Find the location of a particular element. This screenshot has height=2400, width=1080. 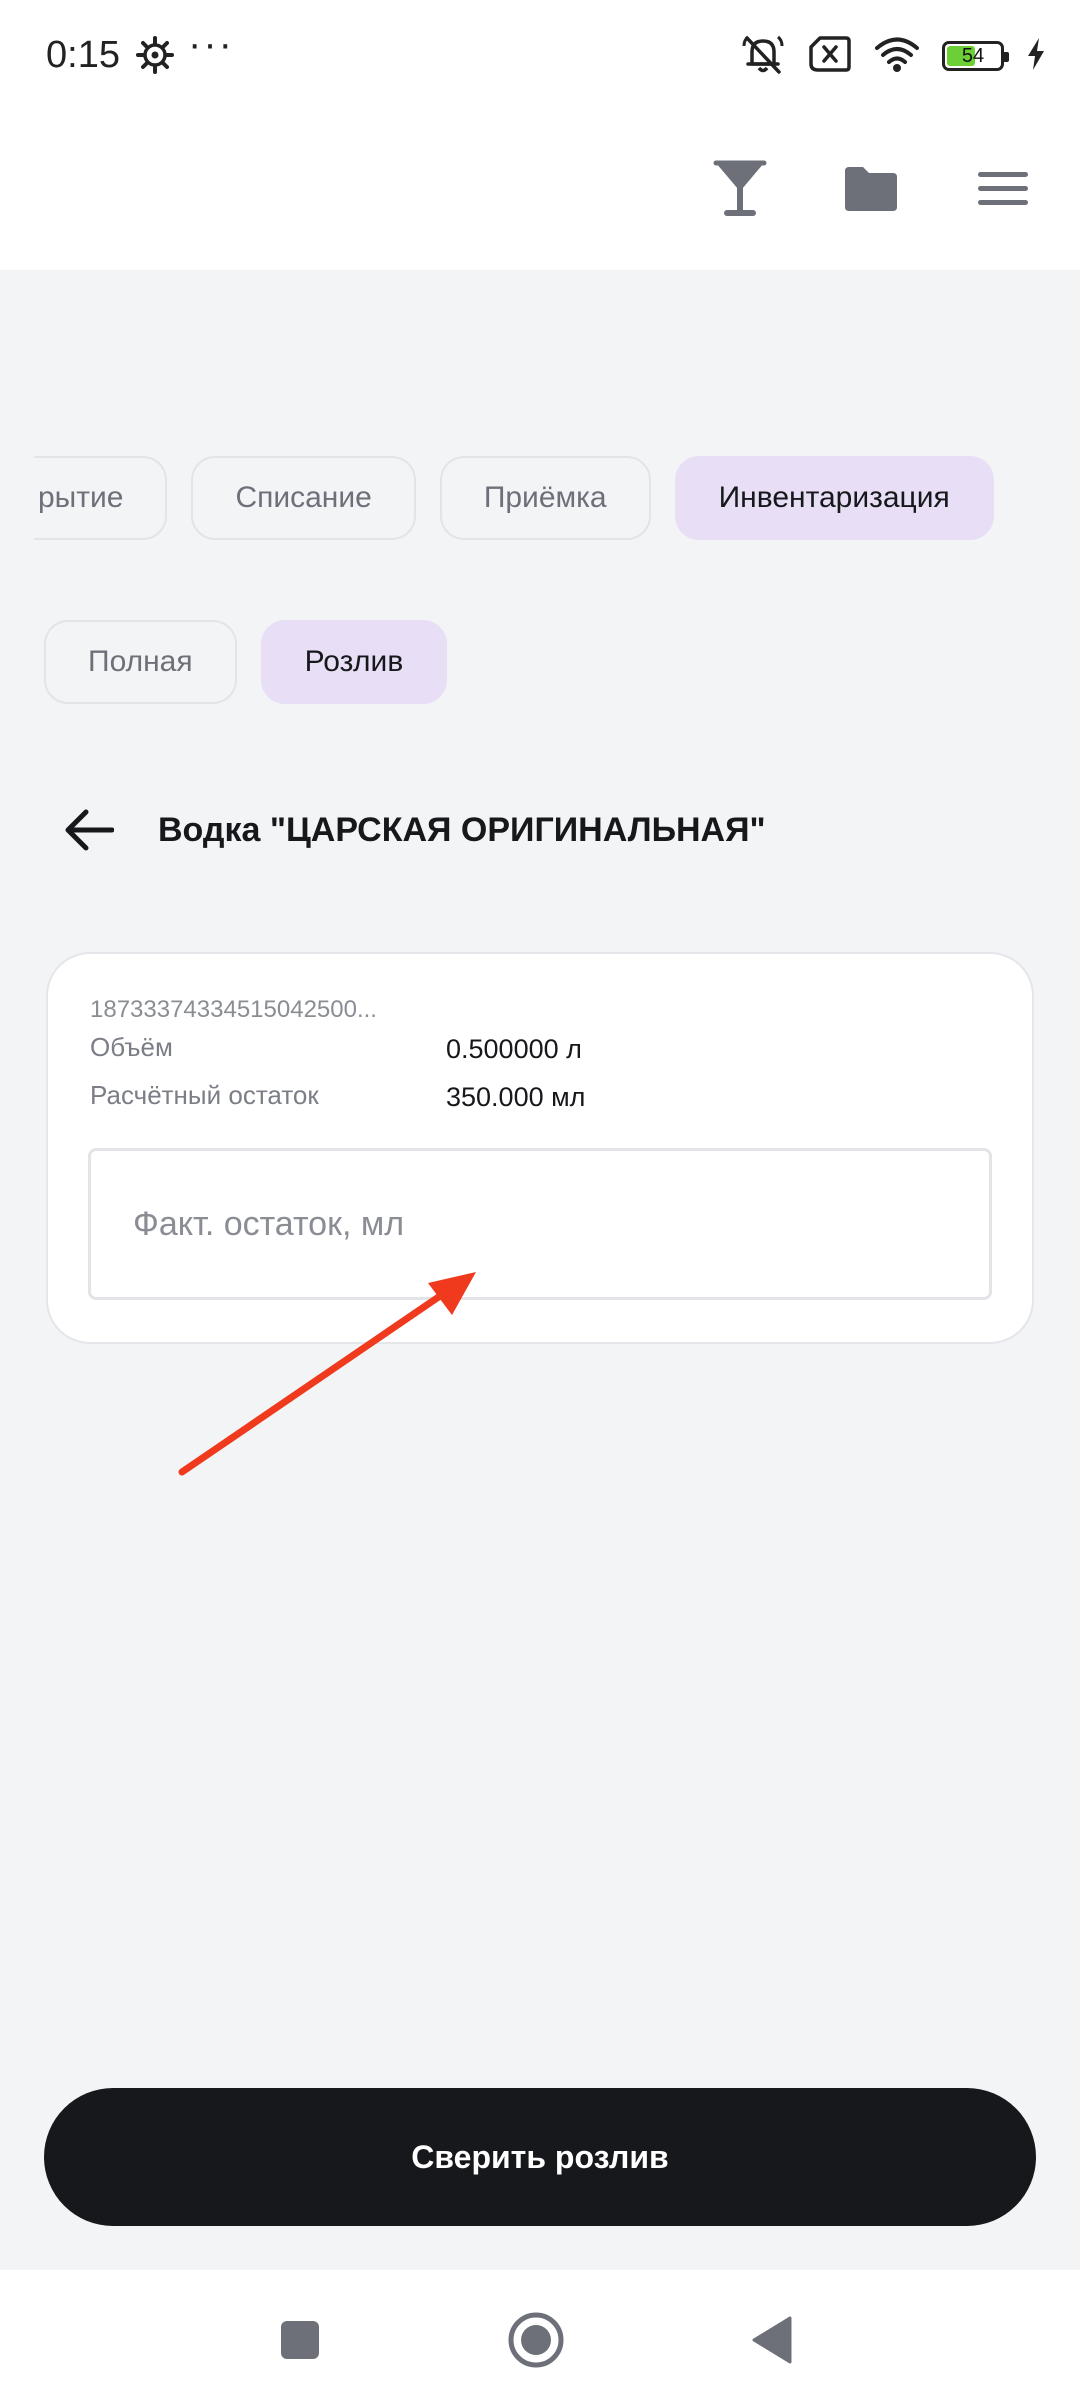

operation-tabs-track: рытие Списание Приёмка Инвентаризация is located at coordinates (514, 498).